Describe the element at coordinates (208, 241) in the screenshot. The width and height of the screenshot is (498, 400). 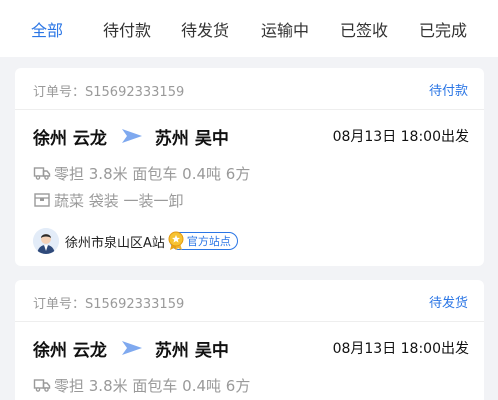
I see `badge-label: 官方站点` at that location.